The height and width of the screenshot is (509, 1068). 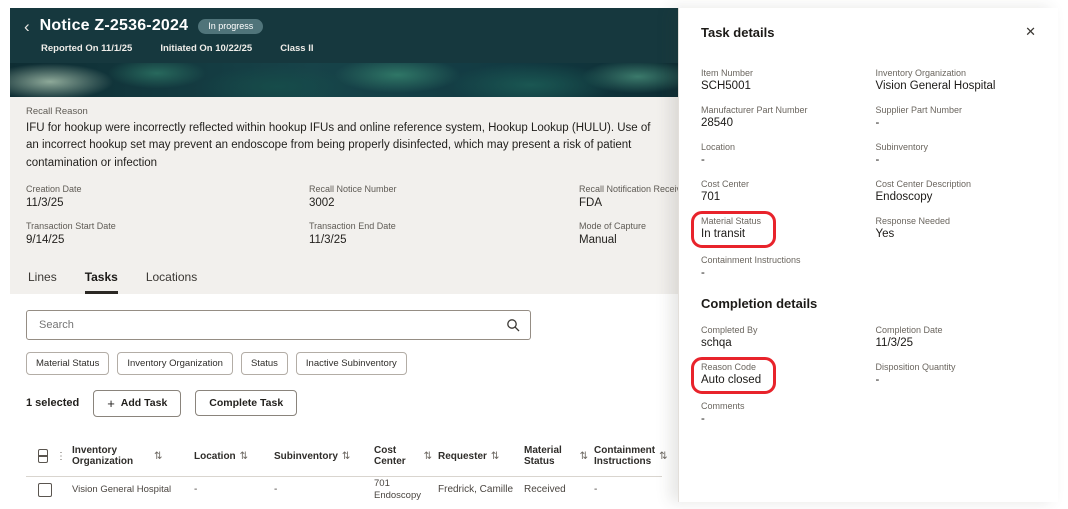 What do you see at coordinates (919, 117) in the screenshot?
I see `field-supplier-part-number: Supplier Part Number -` at bounding box center [919, 117].